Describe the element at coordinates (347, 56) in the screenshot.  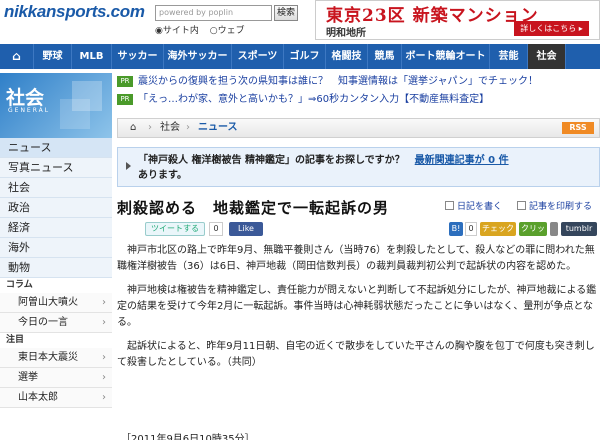
I see `nav-combat: 格闘技` at that location.